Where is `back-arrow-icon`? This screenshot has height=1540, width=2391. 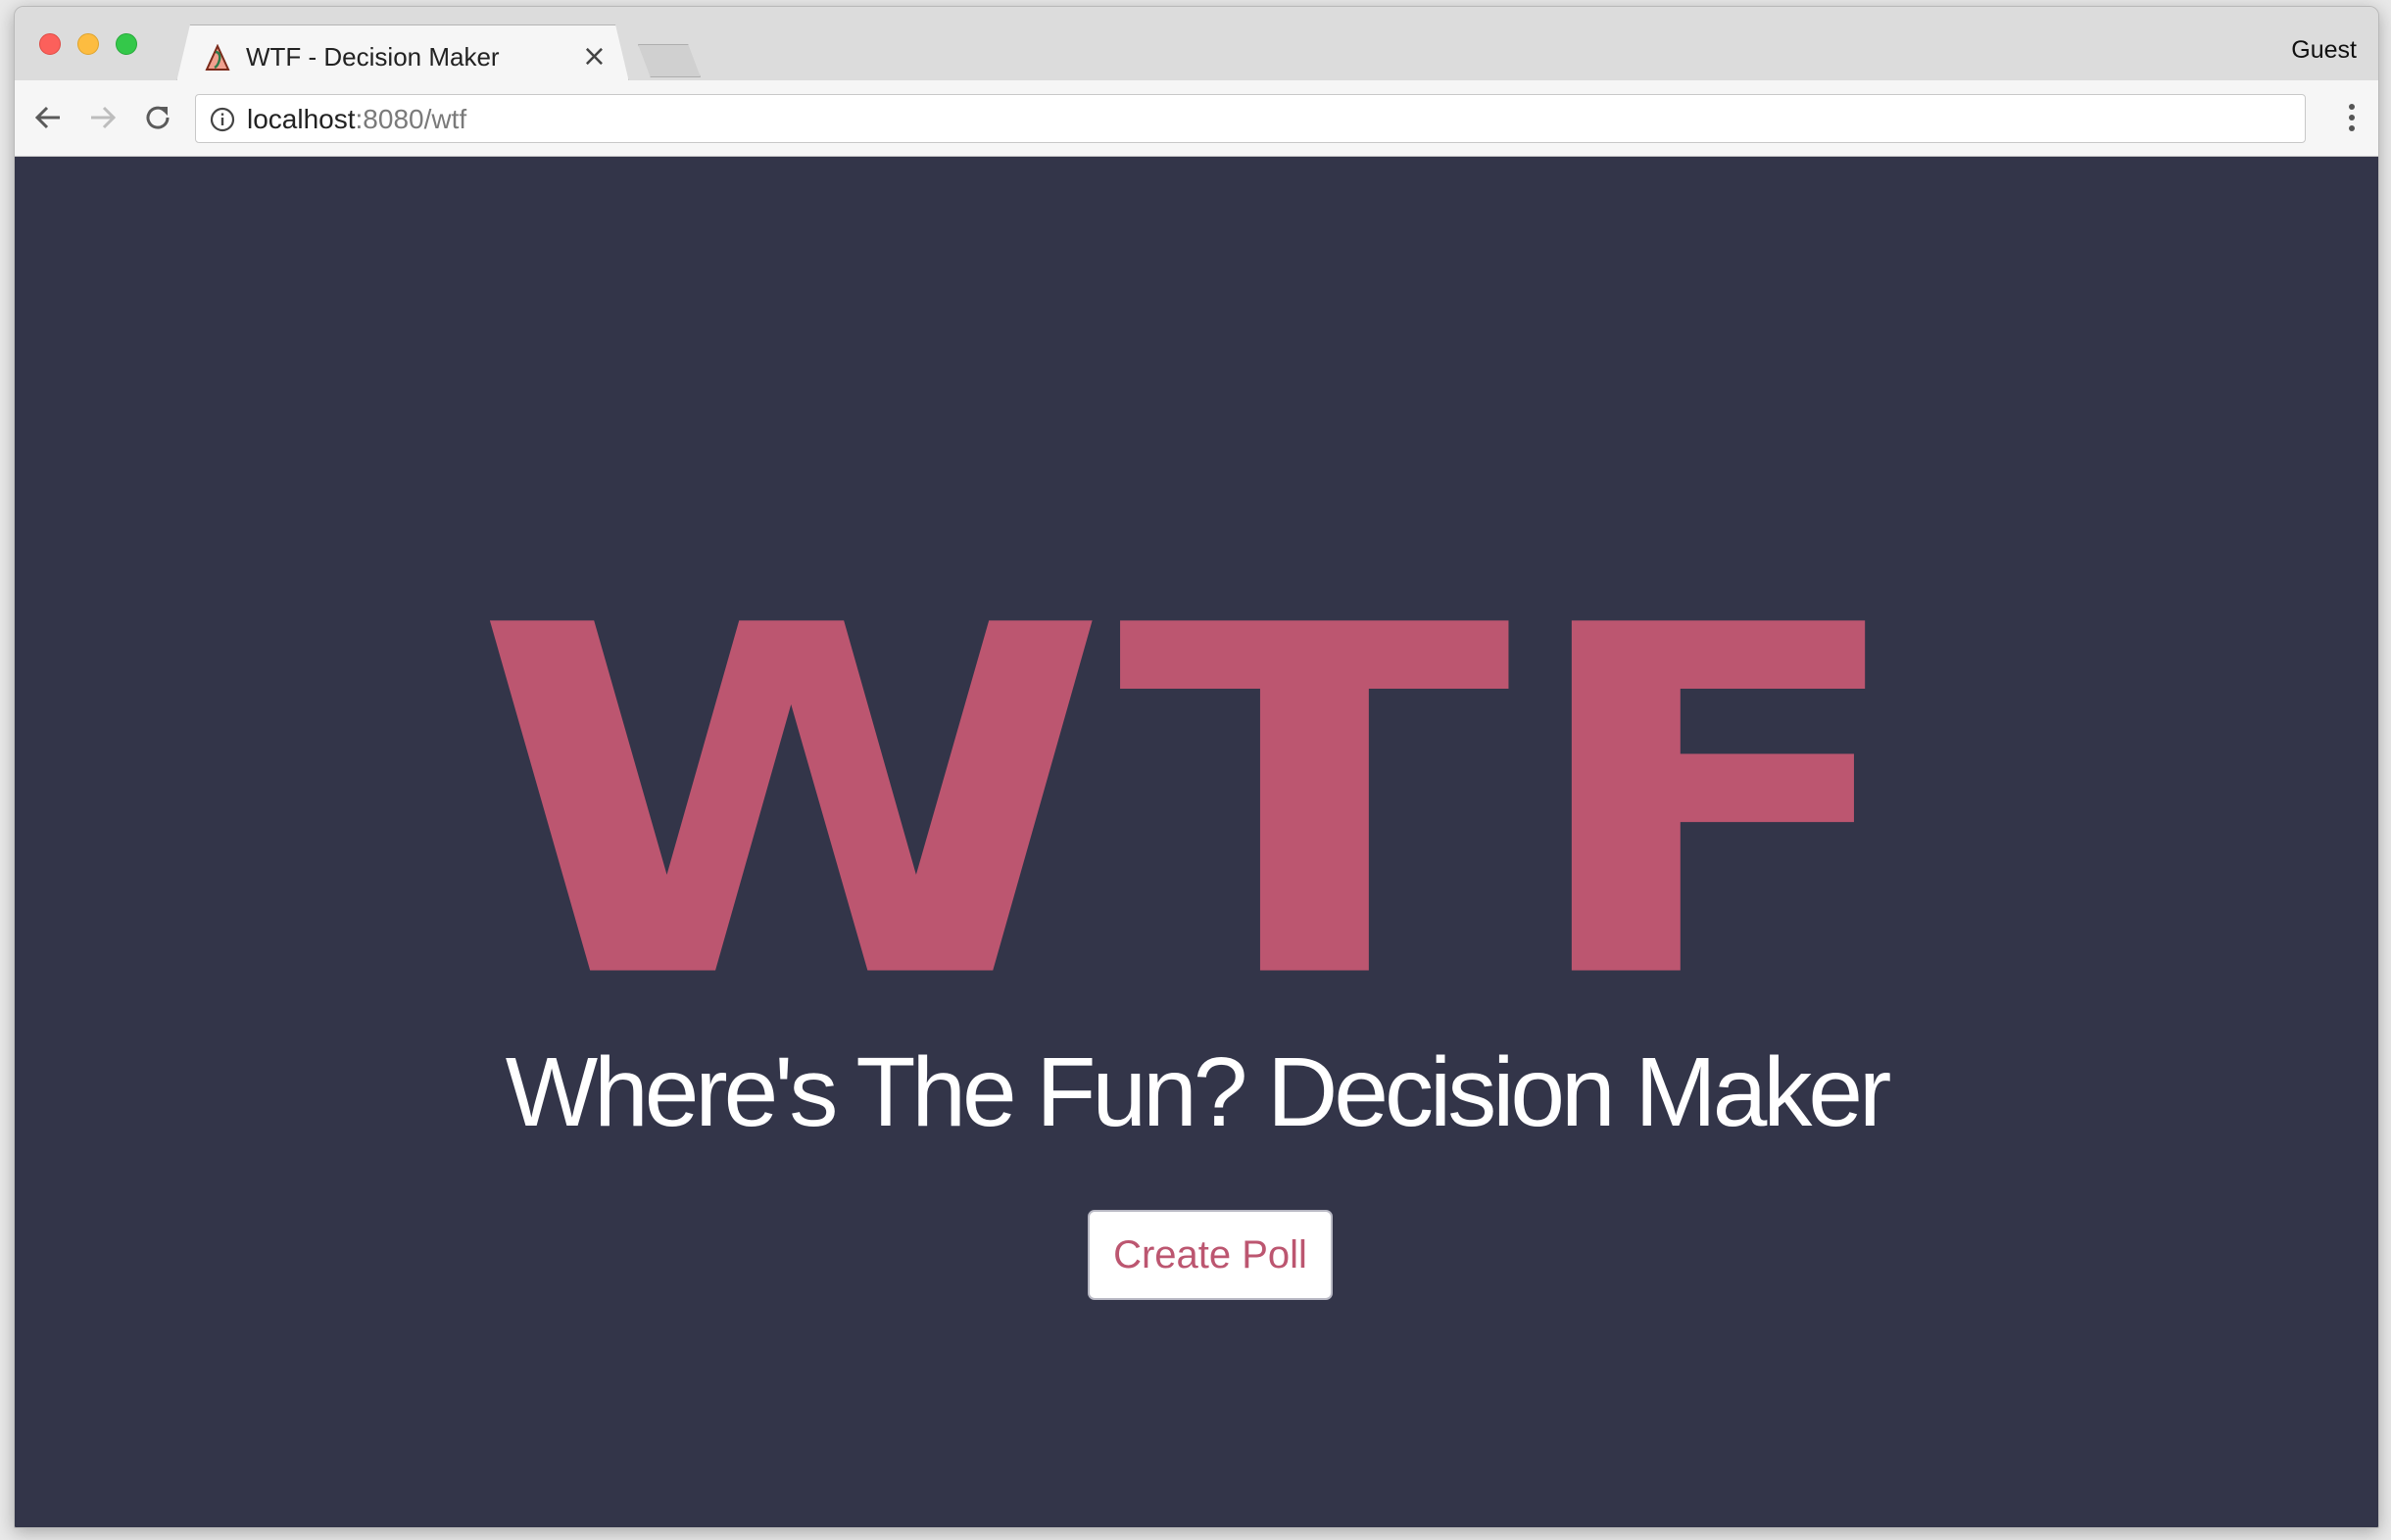
back-arrow-icon is located at coordinates (47, 117).